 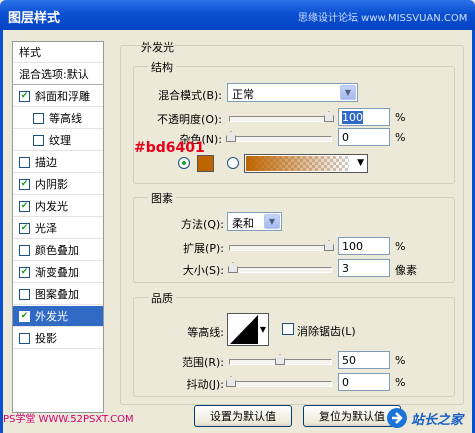 I want to click on gradient-preview, so click(x=297, y=163).